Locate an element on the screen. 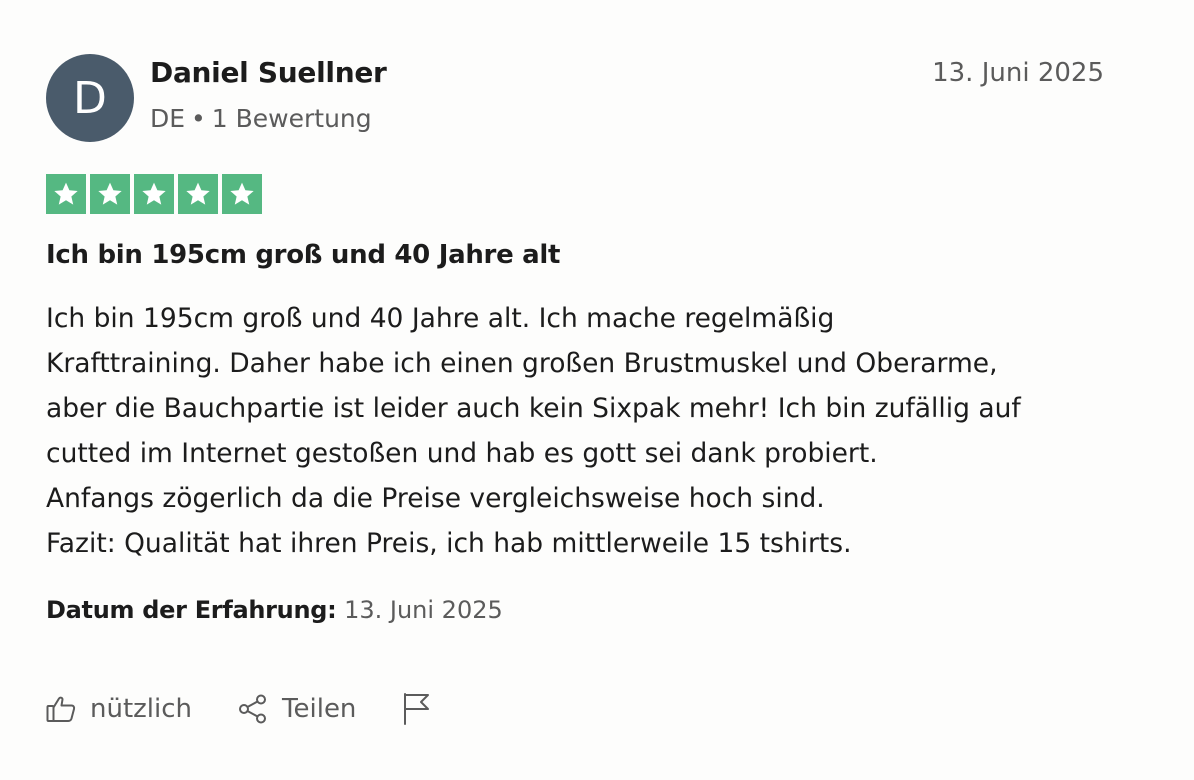 This screenshot has width=1194, height=780. star-rating is located at coordinates (154, 194).